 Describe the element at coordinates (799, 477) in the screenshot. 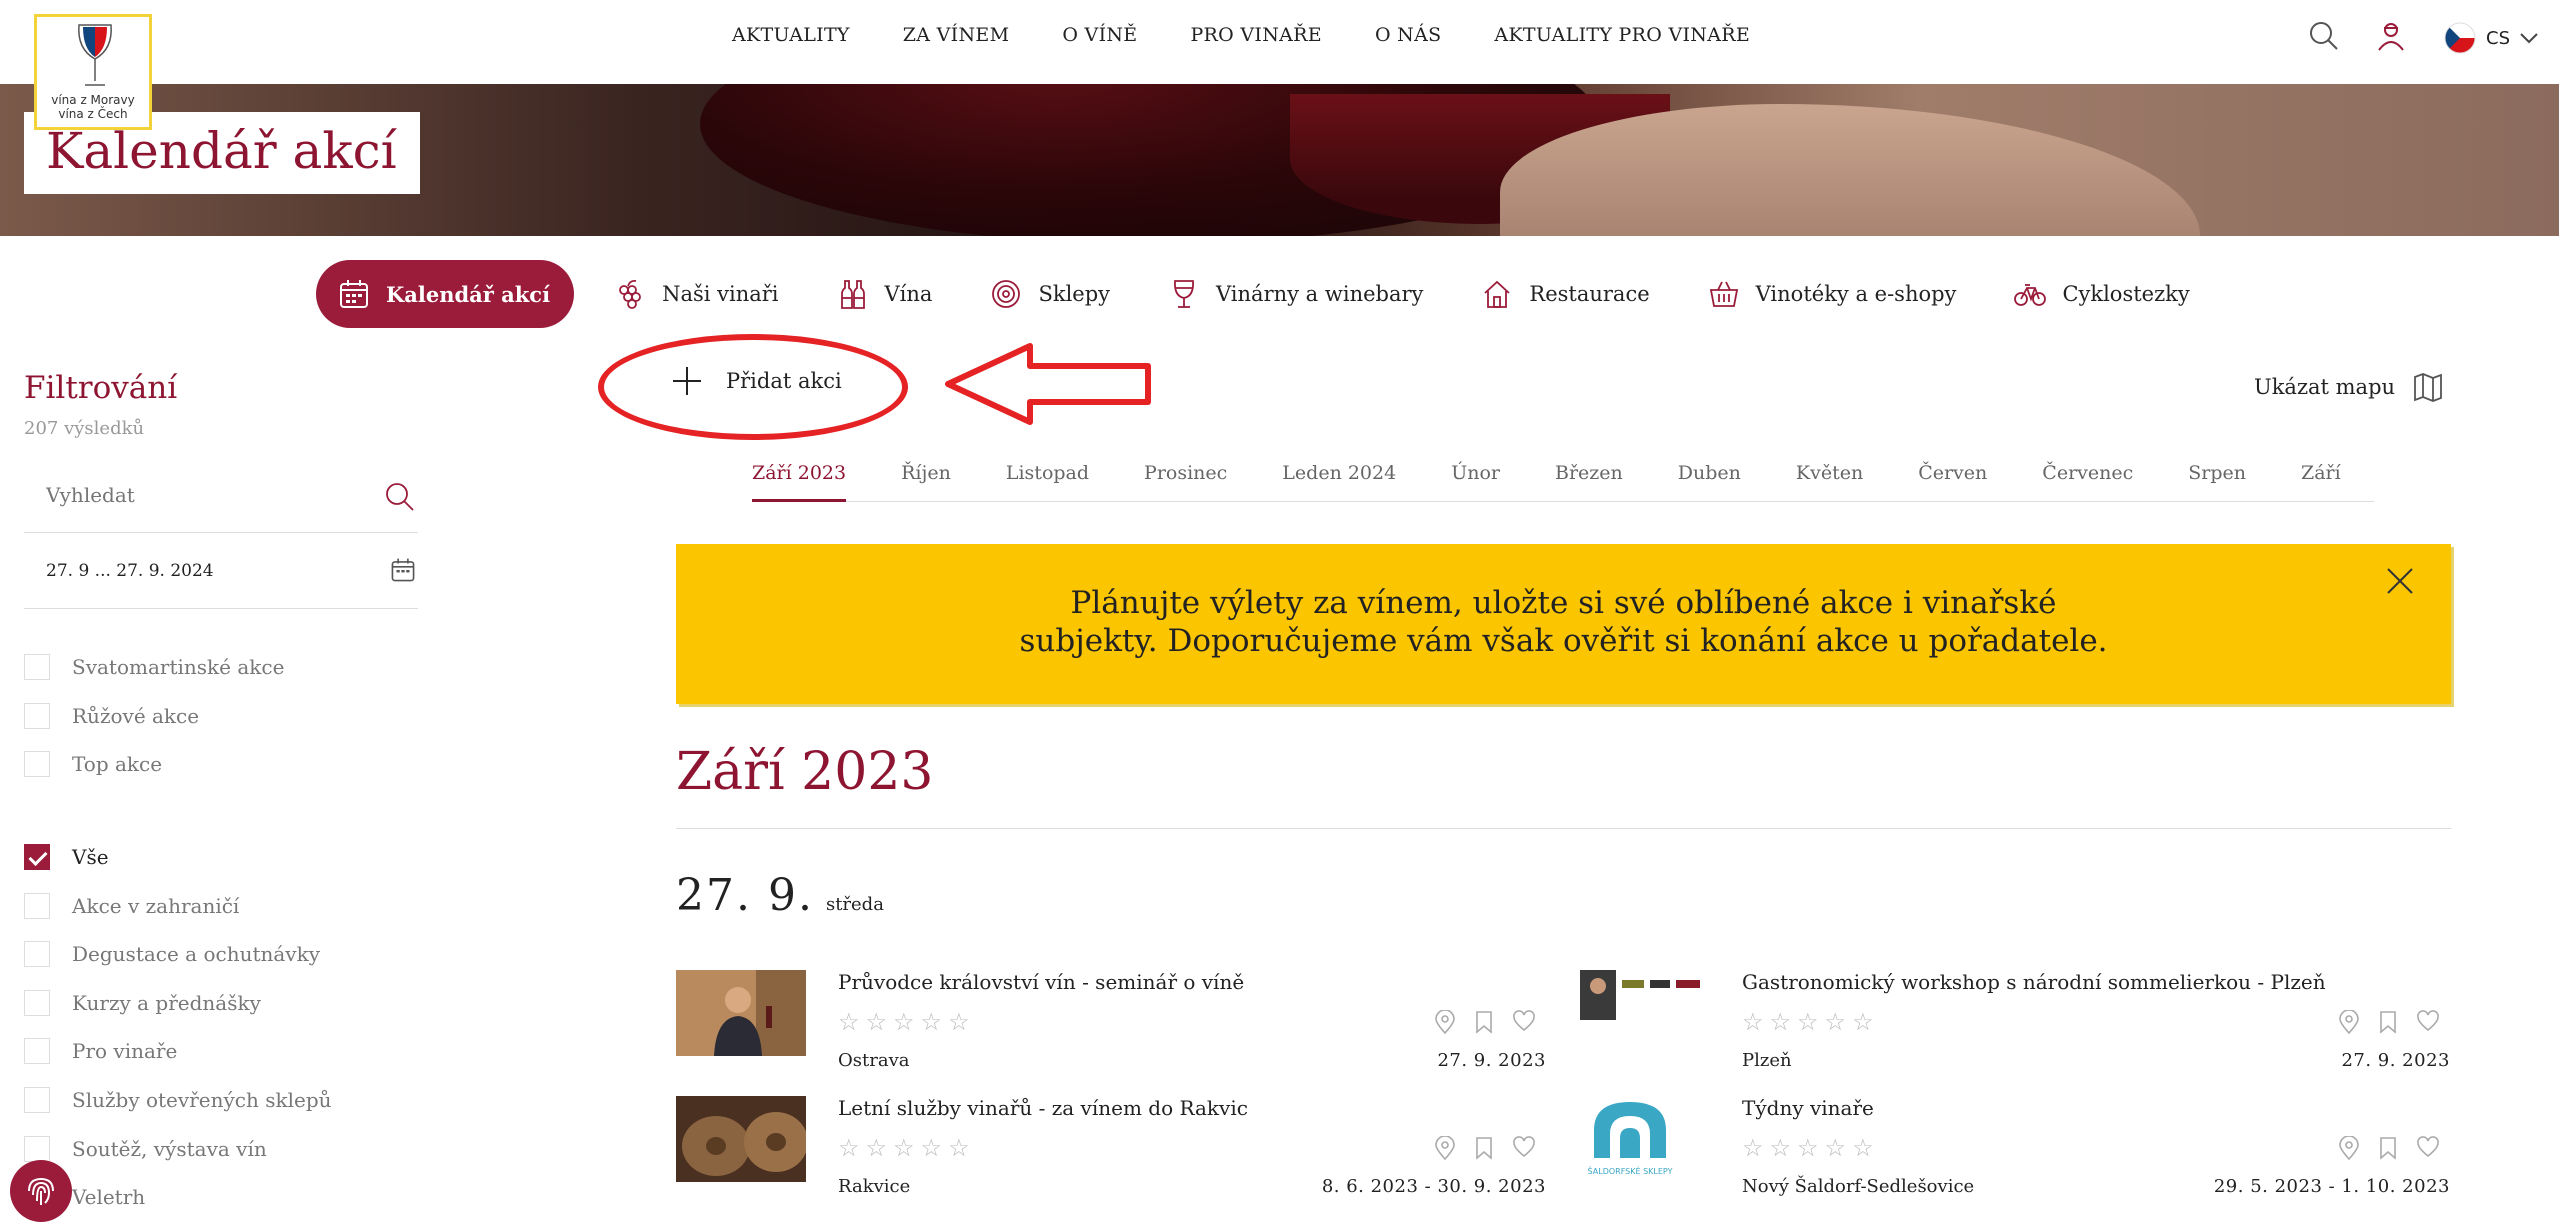

I see `month-tab-zari-2023: Září 2023` at that location.